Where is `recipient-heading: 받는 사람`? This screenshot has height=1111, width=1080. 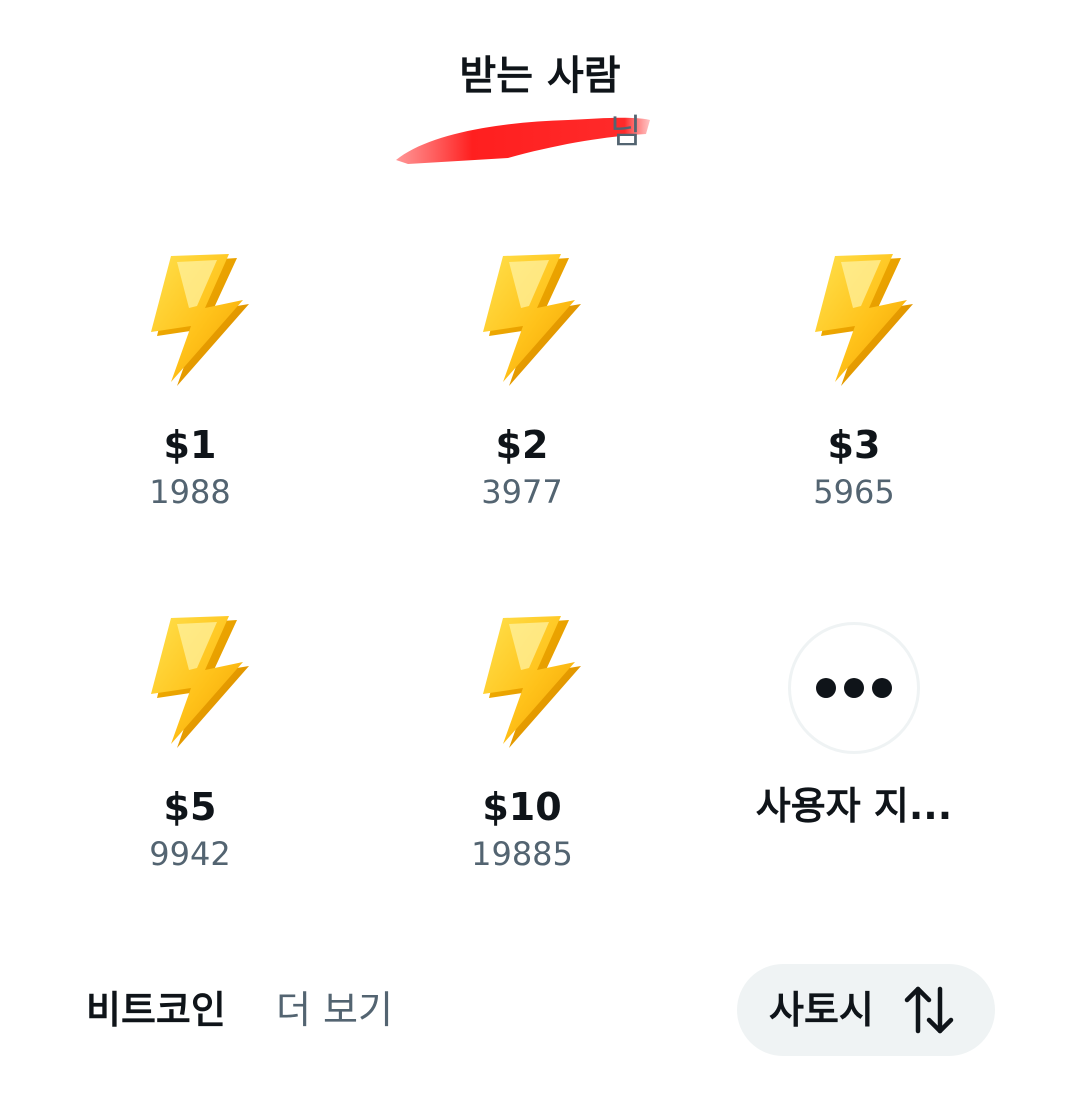
recipient-heading: 받는 사람 is located at coordinates (540, 76).